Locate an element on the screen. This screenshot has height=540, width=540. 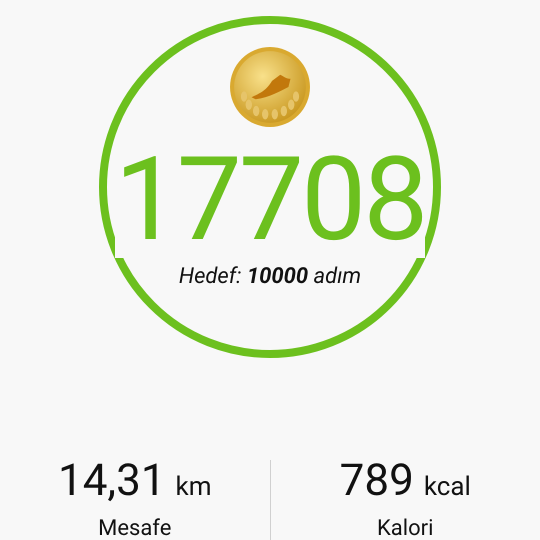
stat-value: 14,31 is located at coordinates (112, 480).